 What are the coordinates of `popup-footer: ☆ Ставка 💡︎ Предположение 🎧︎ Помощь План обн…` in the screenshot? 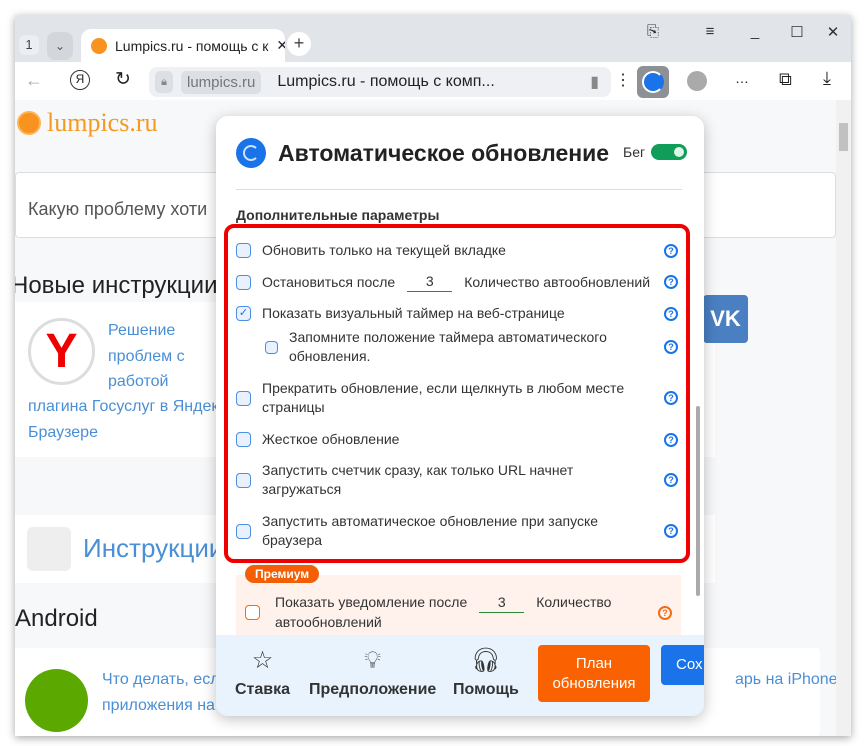 It's located at (460, 675).